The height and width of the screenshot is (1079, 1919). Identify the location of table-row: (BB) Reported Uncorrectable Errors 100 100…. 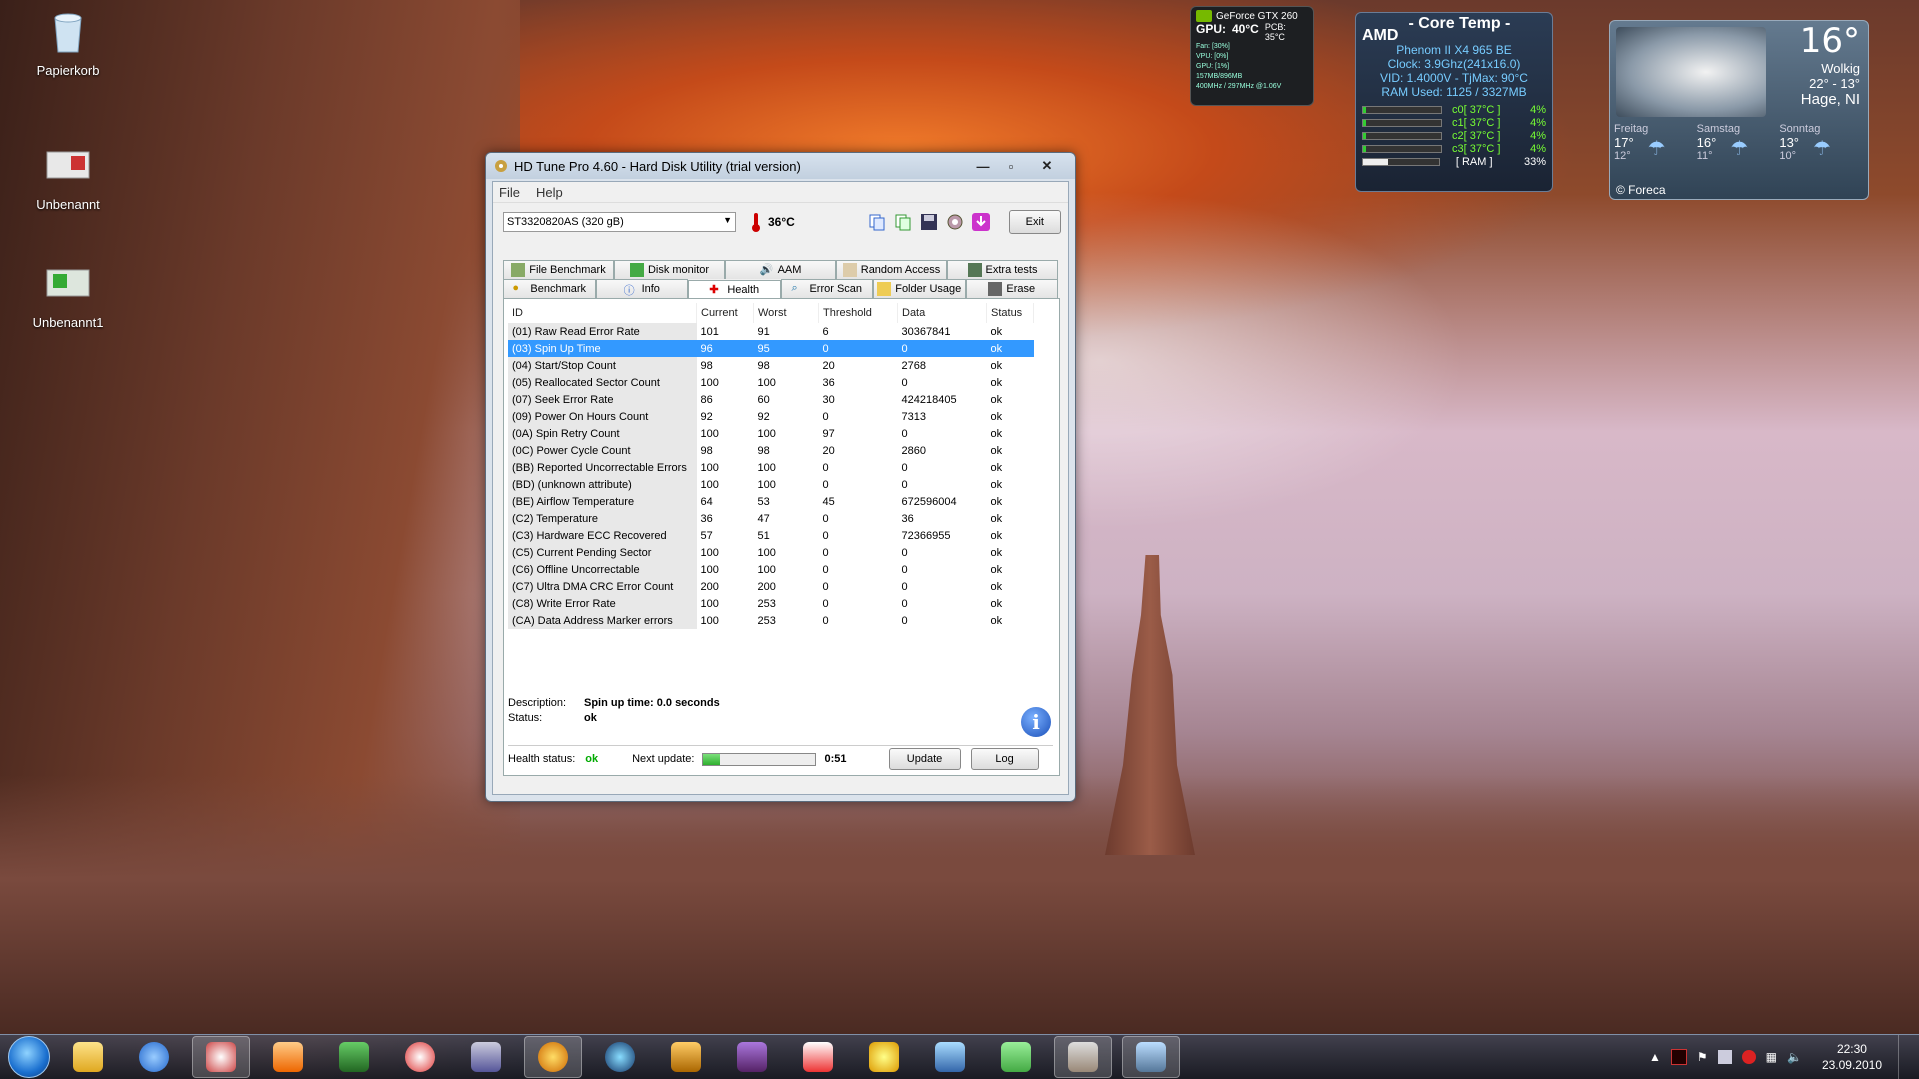
(771, 467).